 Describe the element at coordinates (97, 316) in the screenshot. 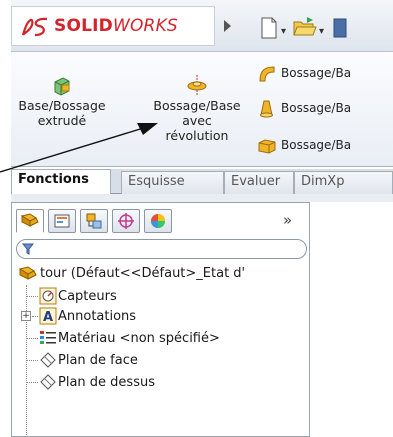

I see `tree-item-label: Annotations` at that location.